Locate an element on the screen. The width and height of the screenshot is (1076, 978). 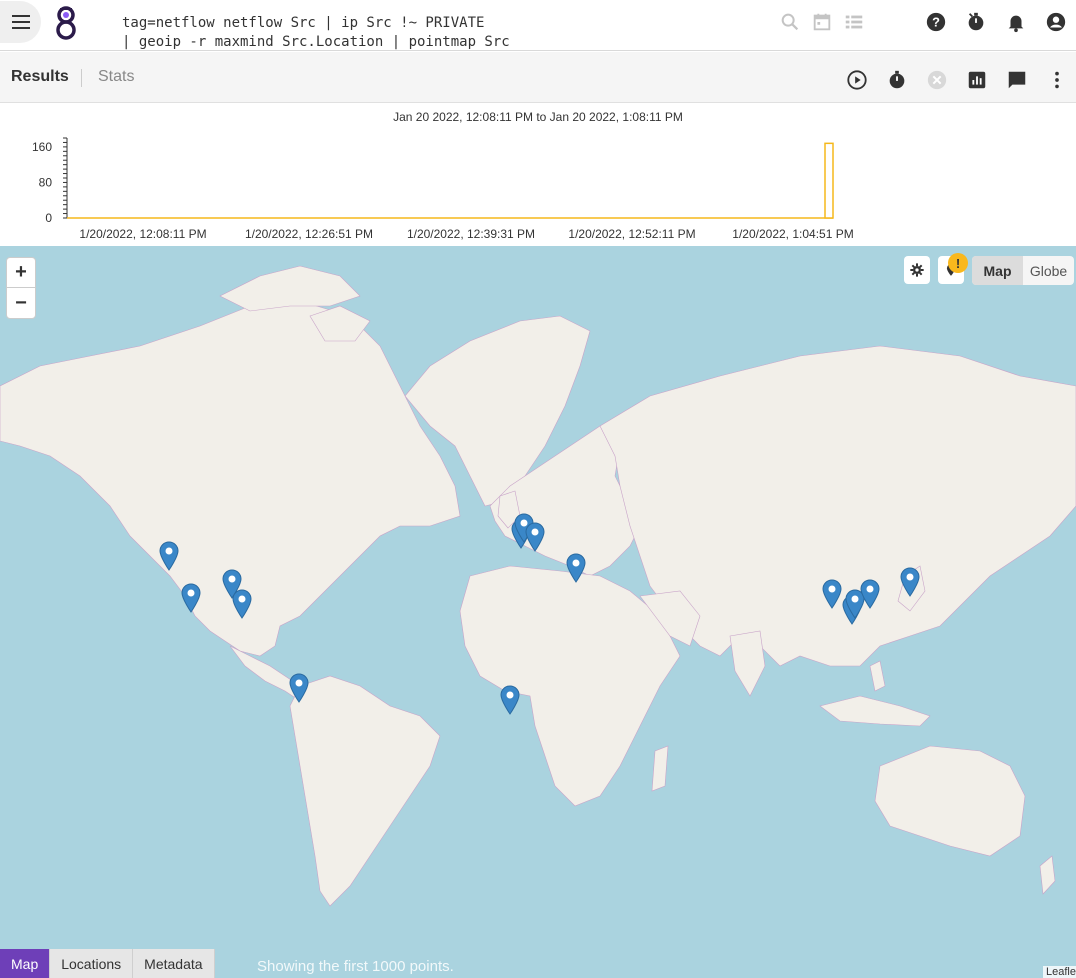
points-status: Showing the first 1000 points. is located at coordinates (355, 966).